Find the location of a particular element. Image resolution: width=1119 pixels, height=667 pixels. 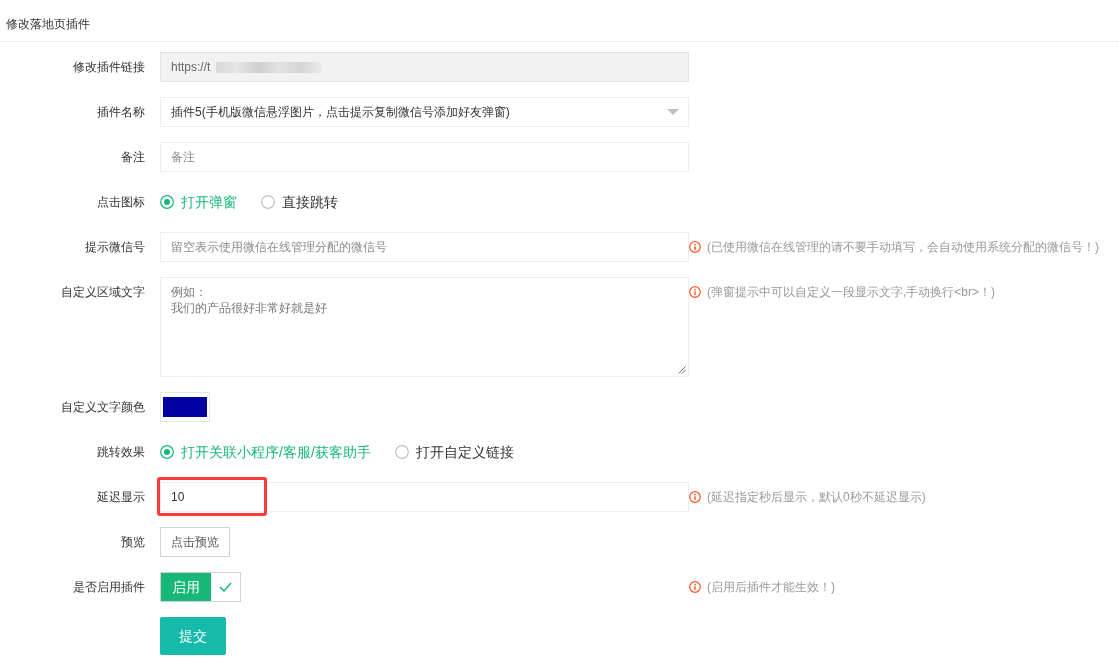

radio-option: 直接跳转 is located at coordinates (299, 202).